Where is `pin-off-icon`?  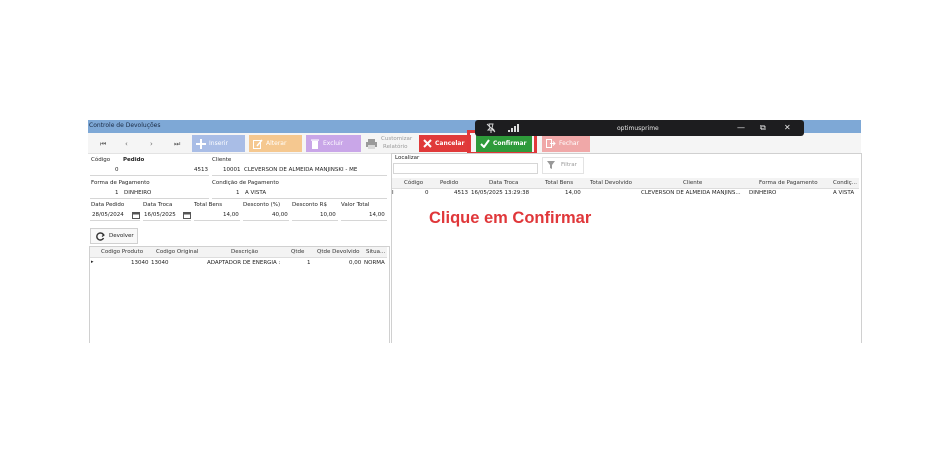
pin-off-icon is located at coordinates (491, 128).